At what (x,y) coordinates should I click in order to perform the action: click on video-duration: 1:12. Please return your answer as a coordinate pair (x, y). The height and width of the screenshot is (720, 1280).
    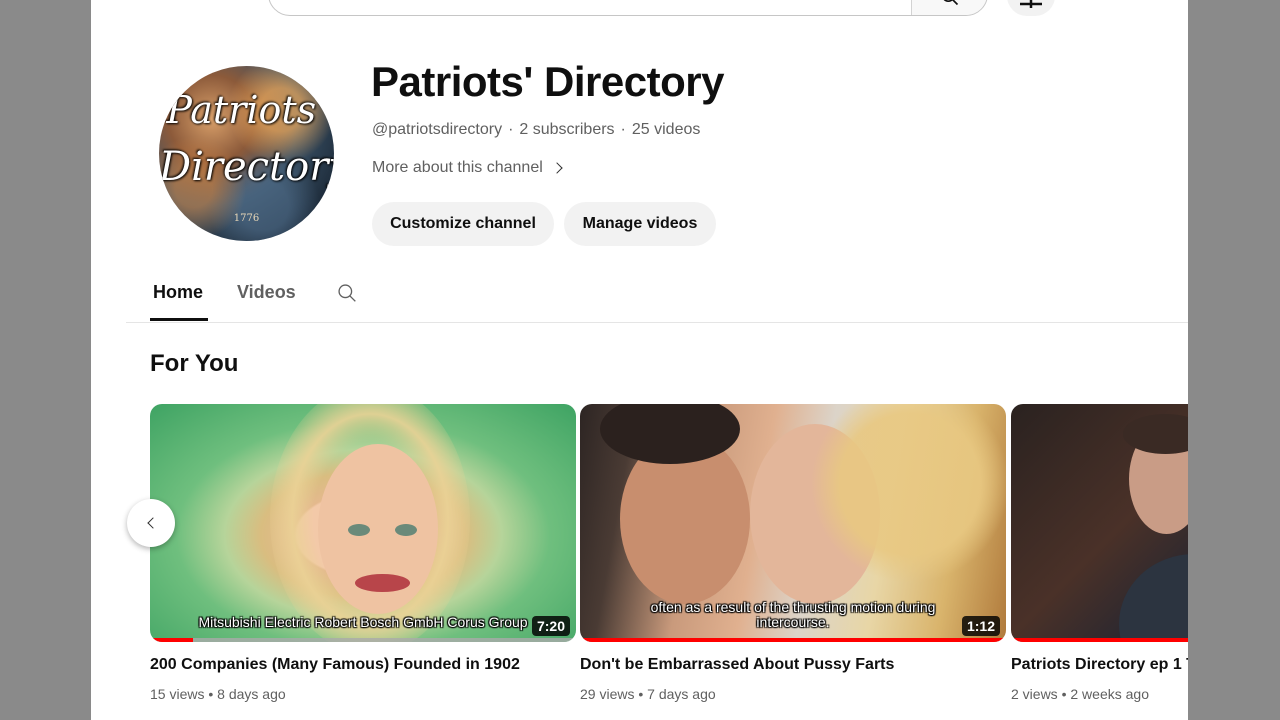
    Looking at the image, I should click on (980, 626).